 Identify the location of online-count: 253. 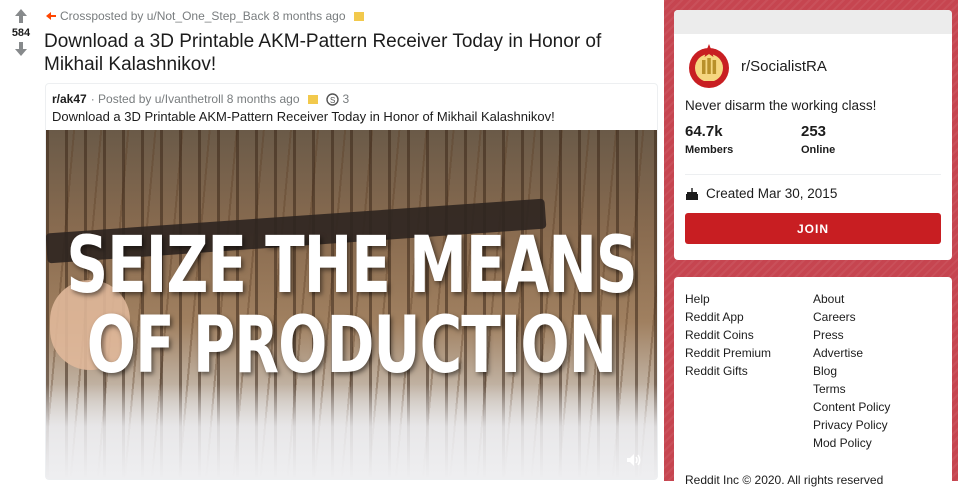
(814, 131).